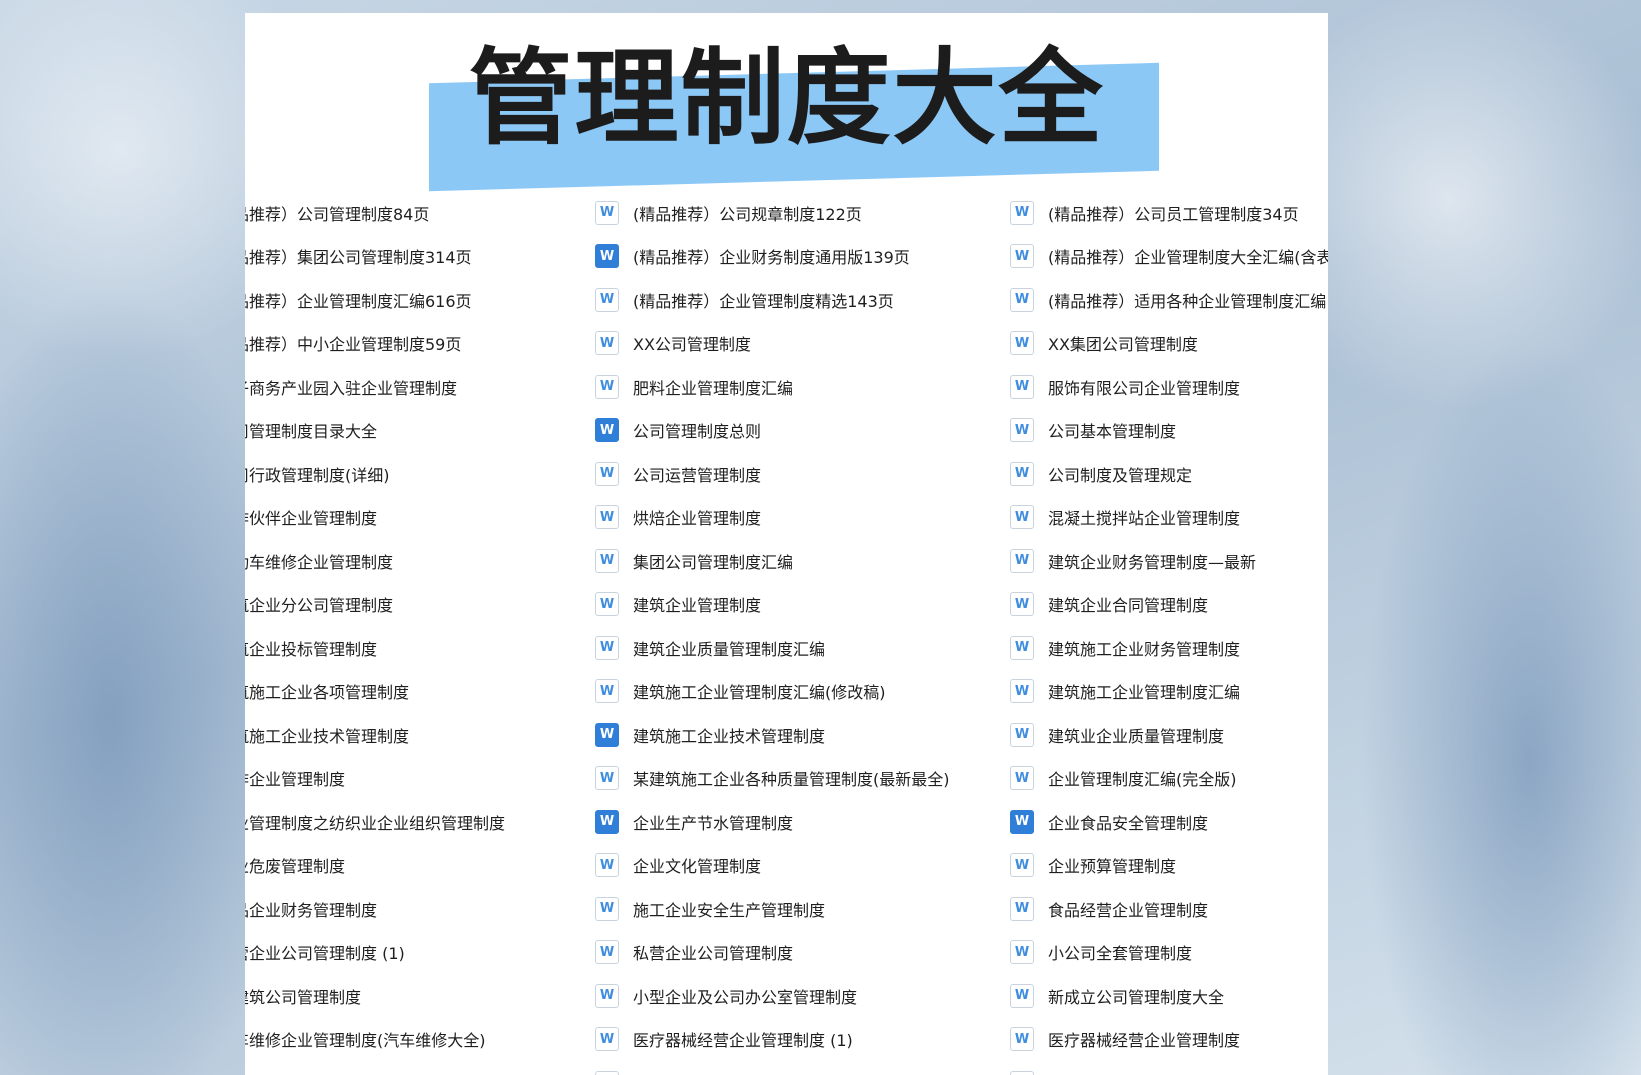 Image resolution: width=1641 pixels, height=1075 pixels. Describe the element at coordinates (713, 388) in the screenshot. I see `file-name: 肥料企业管理制度汇编` at that location.